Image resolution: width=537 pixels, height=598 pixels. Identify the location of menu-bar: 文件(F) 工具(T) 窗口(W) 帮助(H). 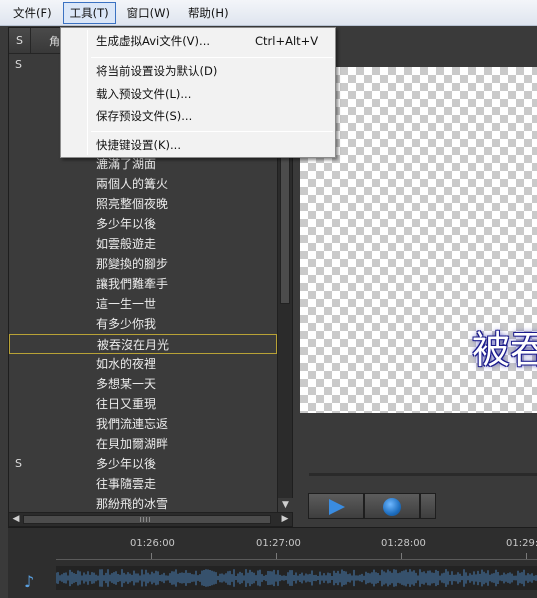
(268, 13).